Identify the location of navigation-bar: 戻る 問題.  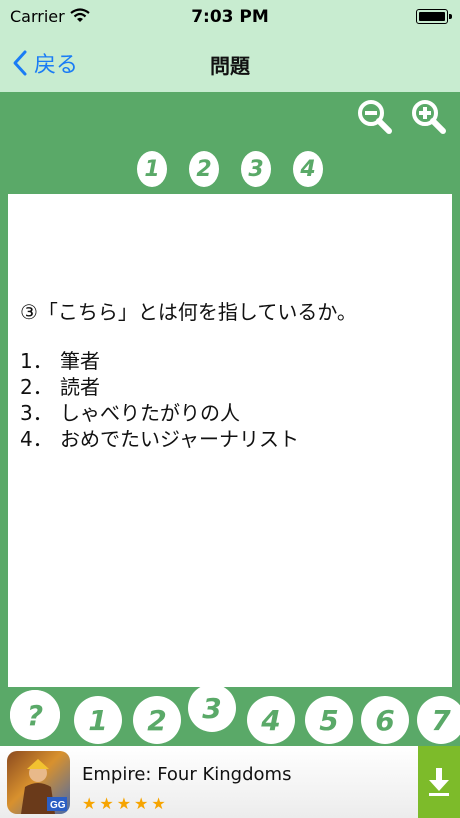
(230, 63).